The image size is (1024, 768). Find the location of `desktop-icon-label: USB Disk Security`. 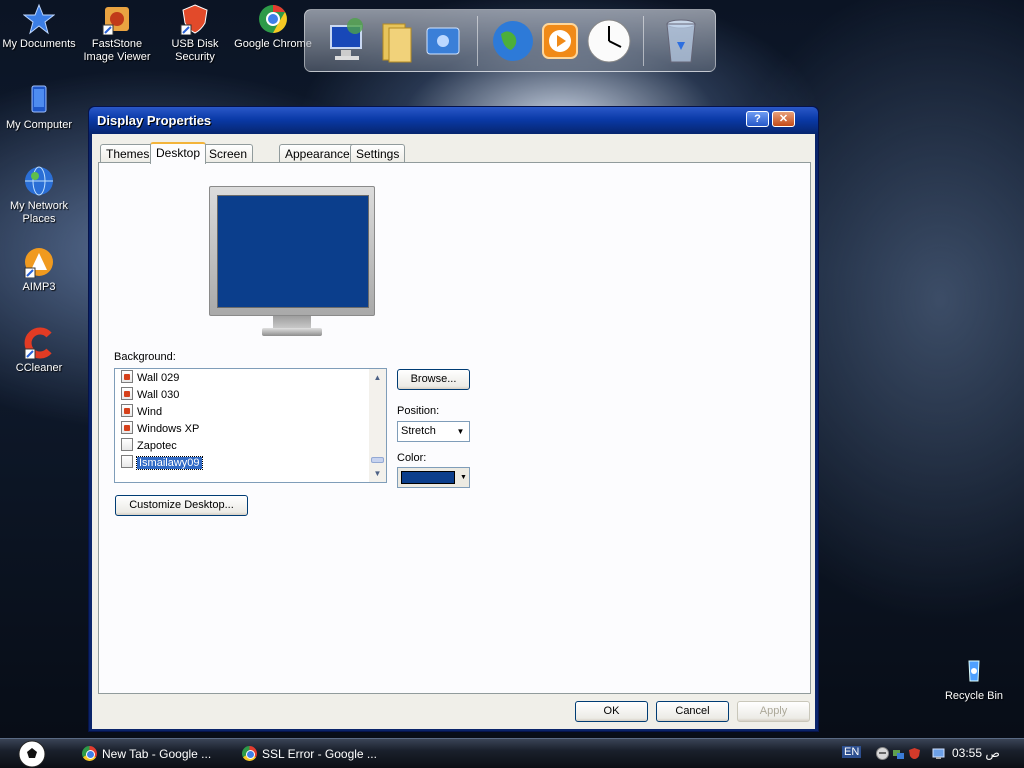

desktop-icon-label: USB Disk Security is located at coordinates (195, 50).